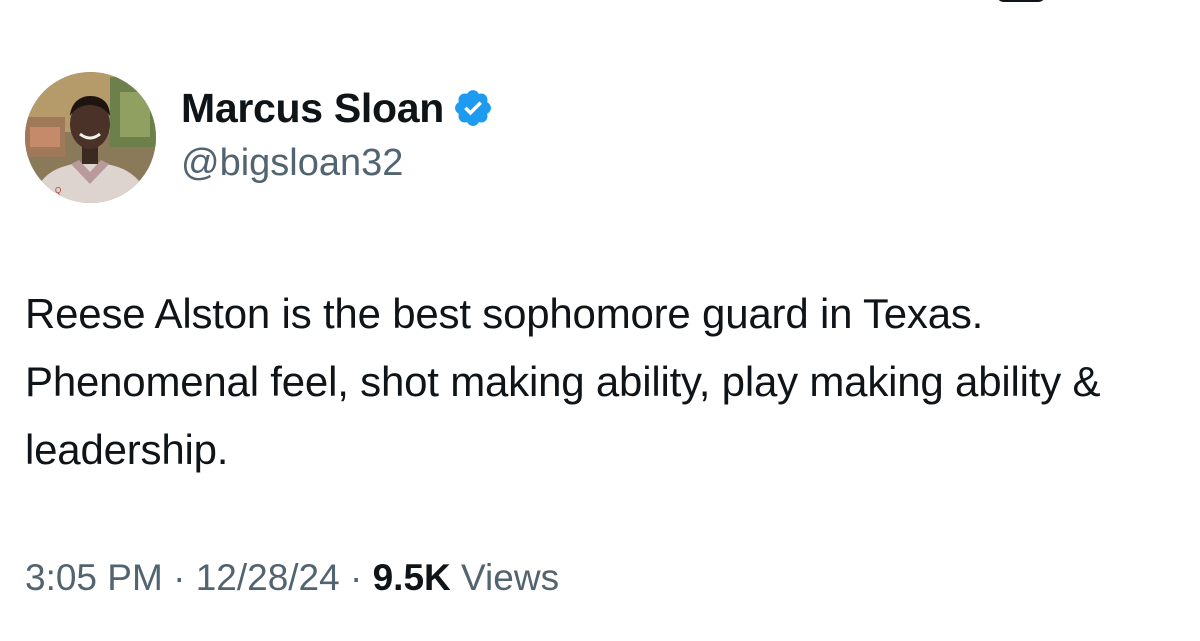 The height and width of the screenshot is (641, 1200). Describe the element at coordinates (510, 577) in the screenshot. I see `views-label: Views` at that location.